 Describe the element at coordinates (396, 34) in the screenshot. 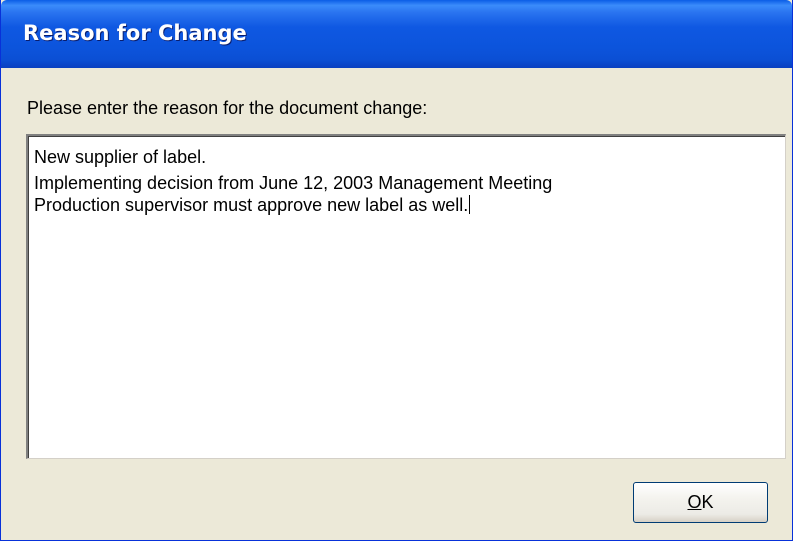

I see `title-bar: Reason for Change` at that location.